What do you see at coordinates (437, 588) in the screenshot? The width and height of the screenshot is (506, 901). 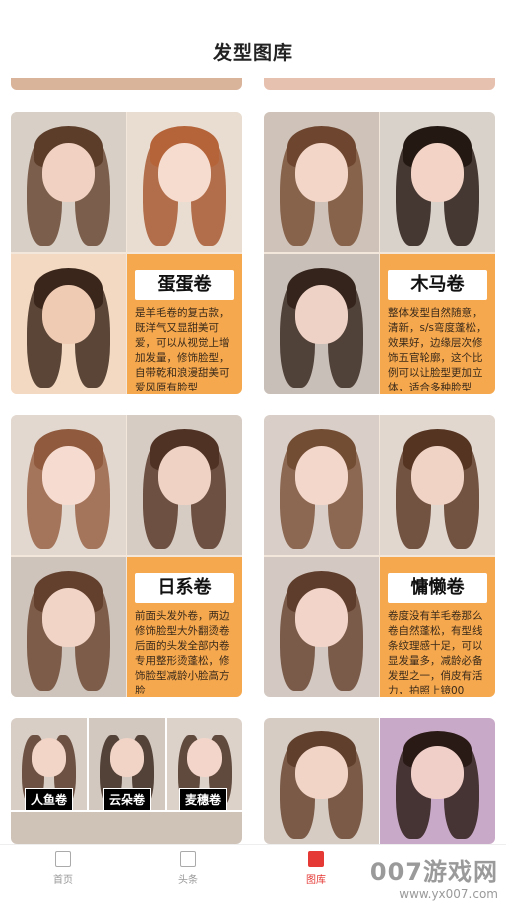 I see `style-name: 慵懒卷` at bounding box center [437, 588].